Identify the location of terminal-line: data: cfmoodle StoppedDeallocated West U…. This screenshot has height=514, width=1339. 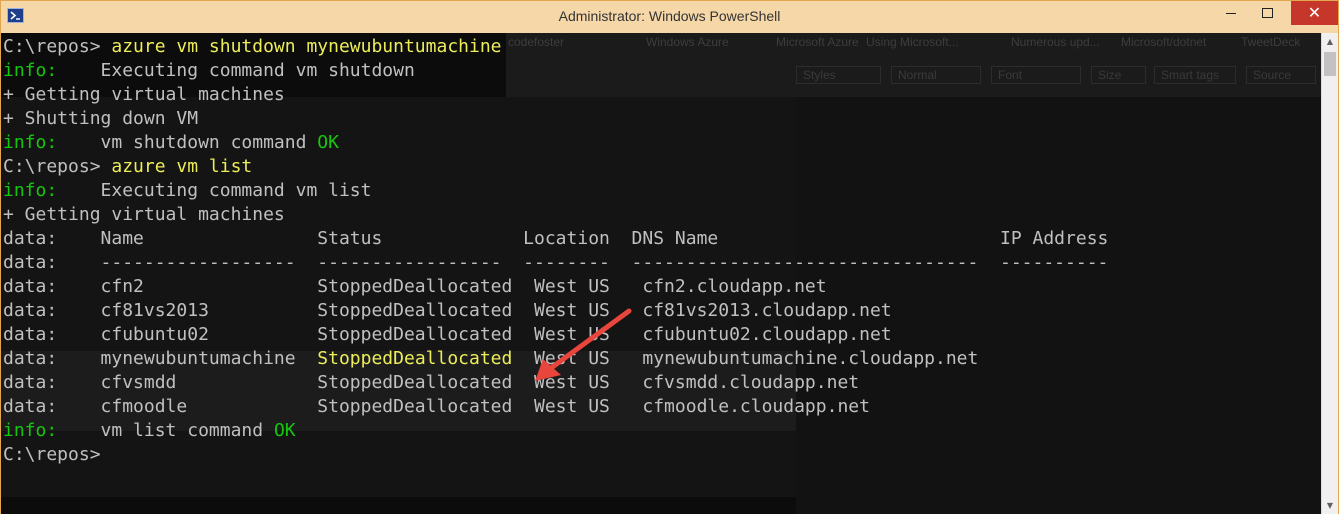
(555, 407).